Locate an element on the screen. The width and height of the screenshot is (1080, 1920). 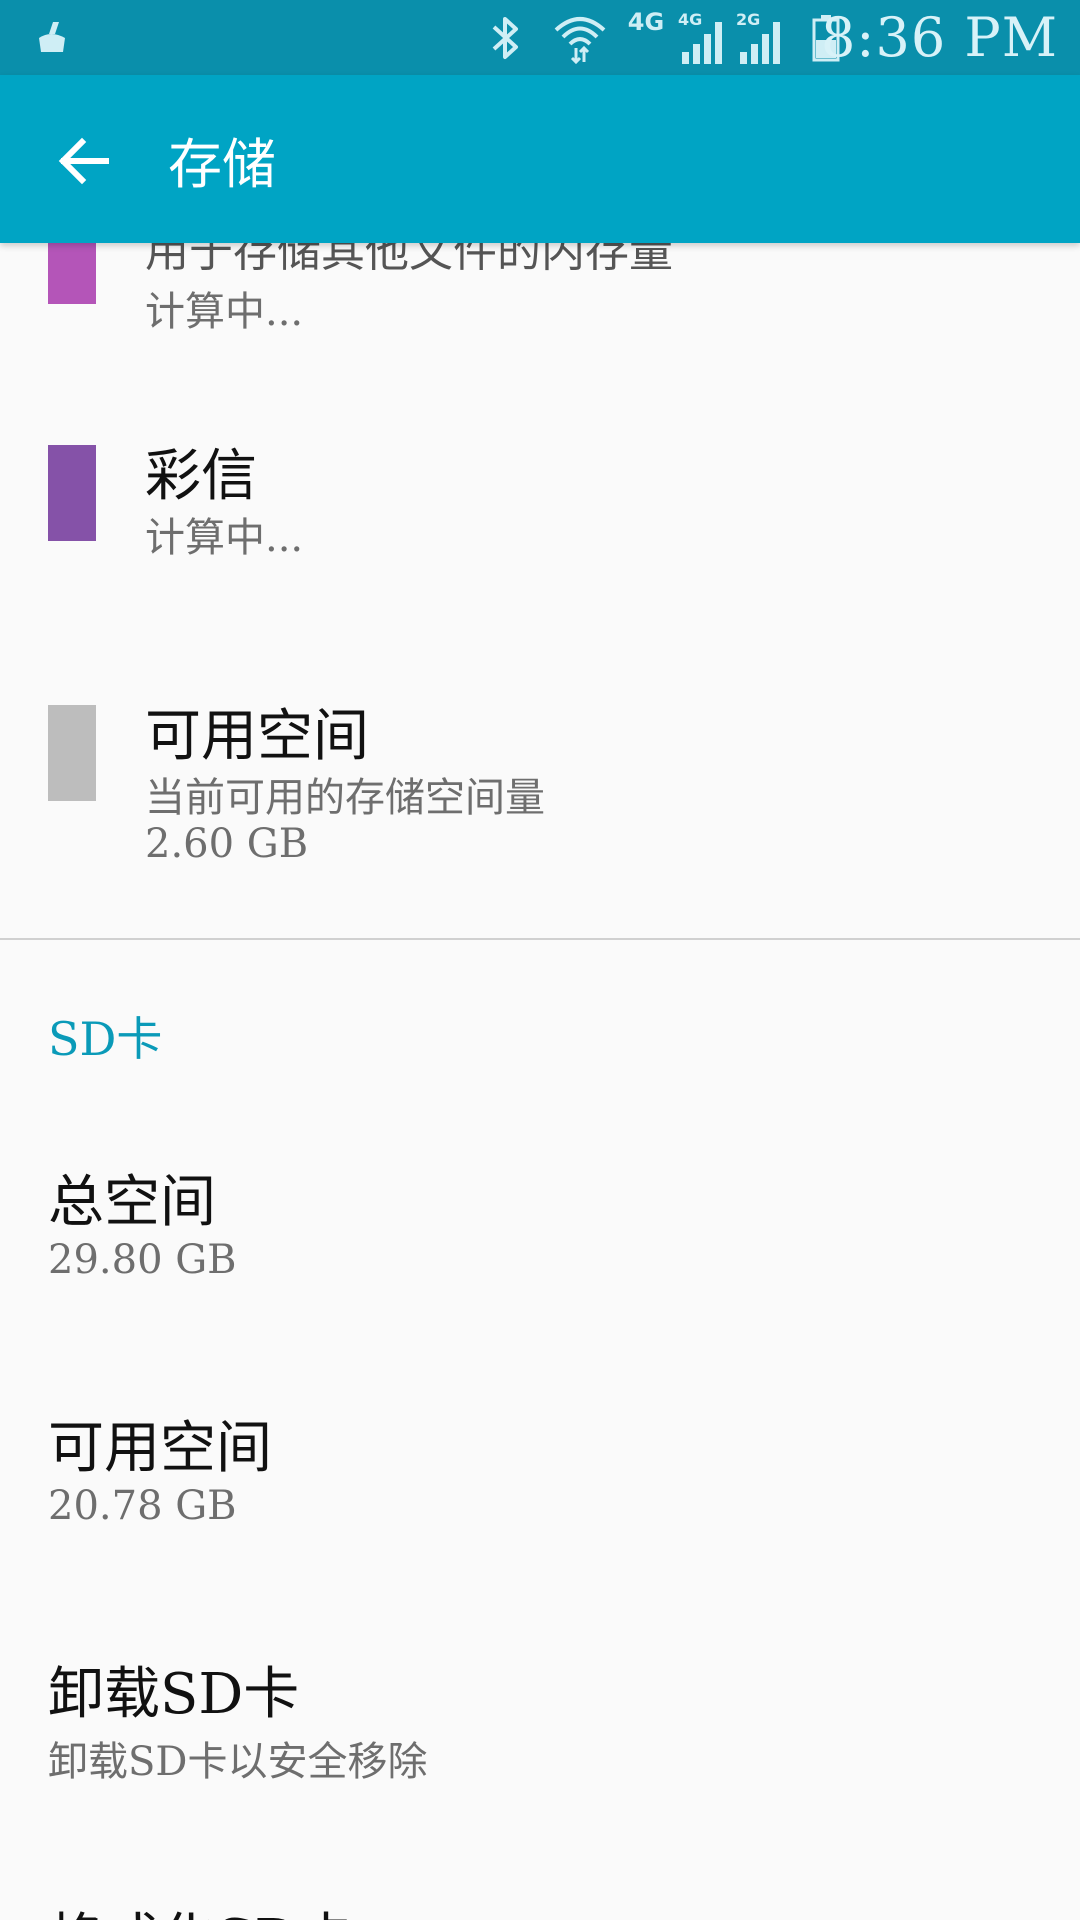
pref-title: 卸载SD卡 is located at coordinates (174, 1694).